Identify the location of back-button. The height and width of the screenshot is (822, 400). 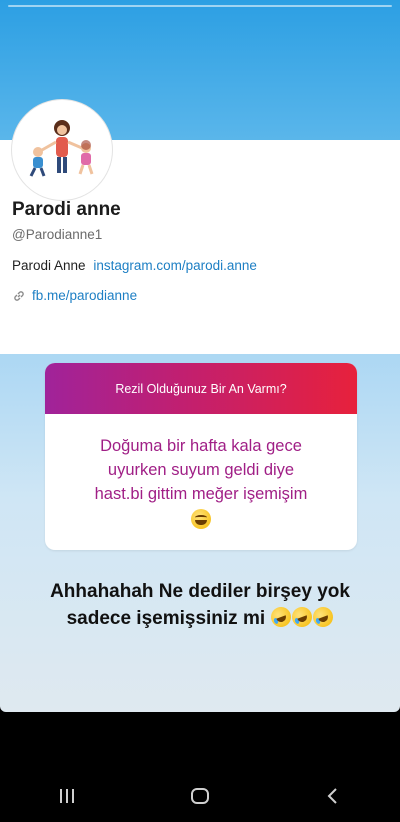
(333, 796).